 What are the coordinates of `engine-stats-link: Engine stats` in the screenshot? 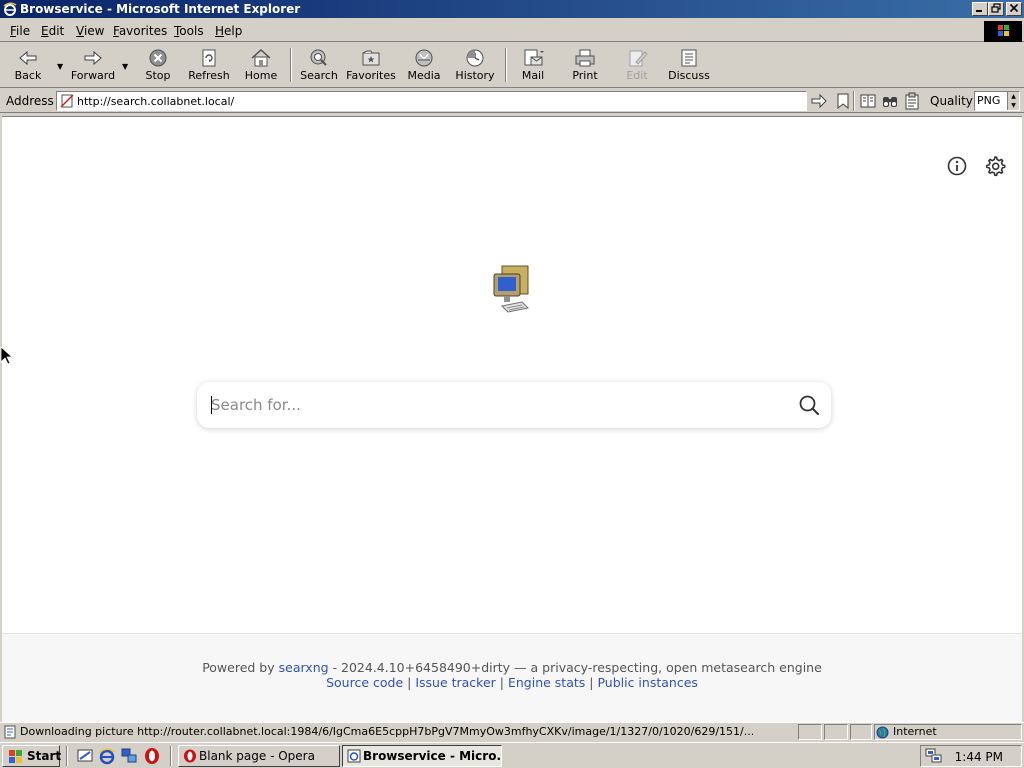 It's located at (546, 682).